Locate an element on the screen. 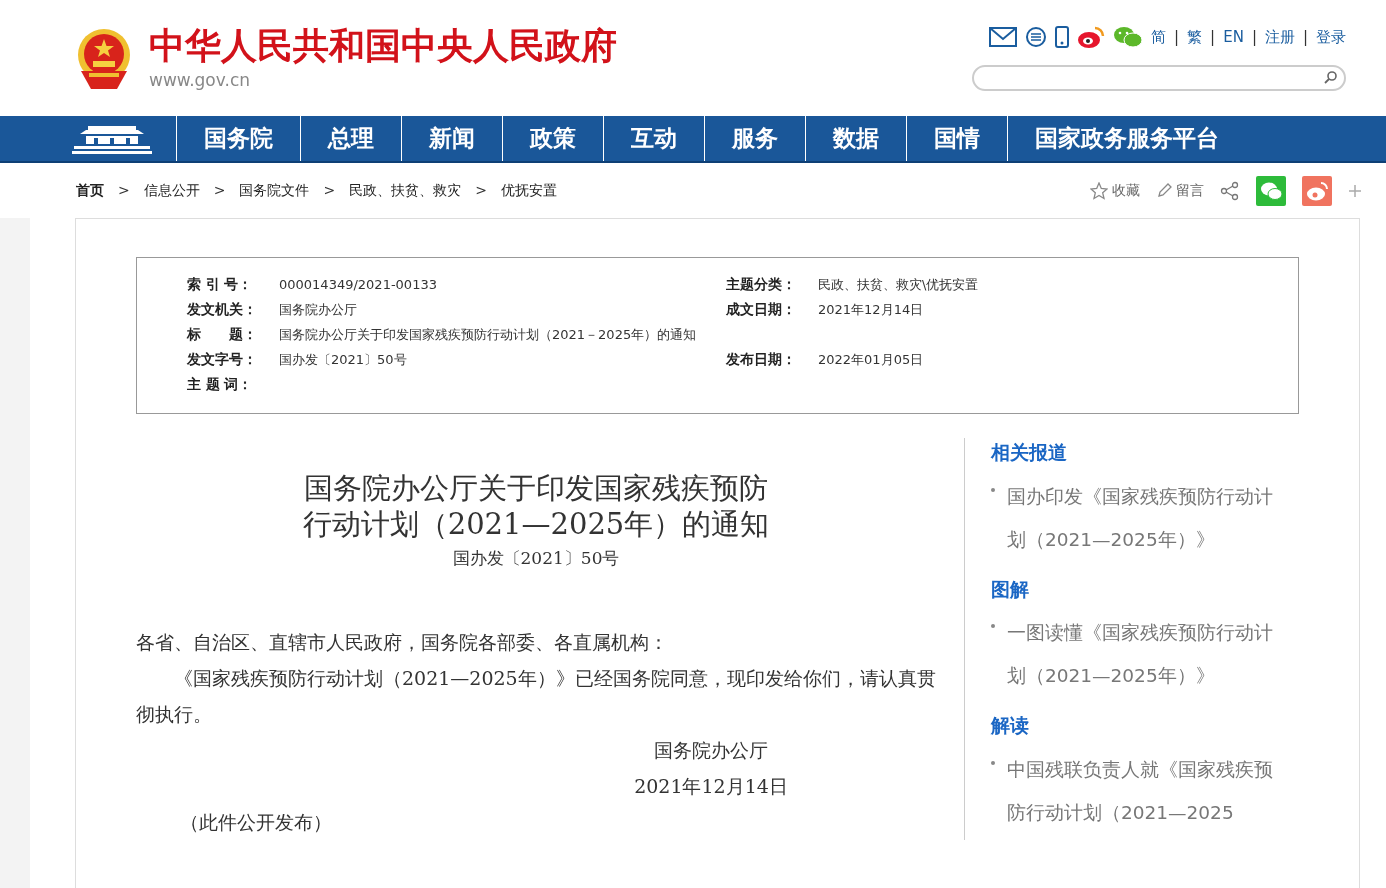  publication-note: （此件公开发布） is located at coordinates (256, 822).